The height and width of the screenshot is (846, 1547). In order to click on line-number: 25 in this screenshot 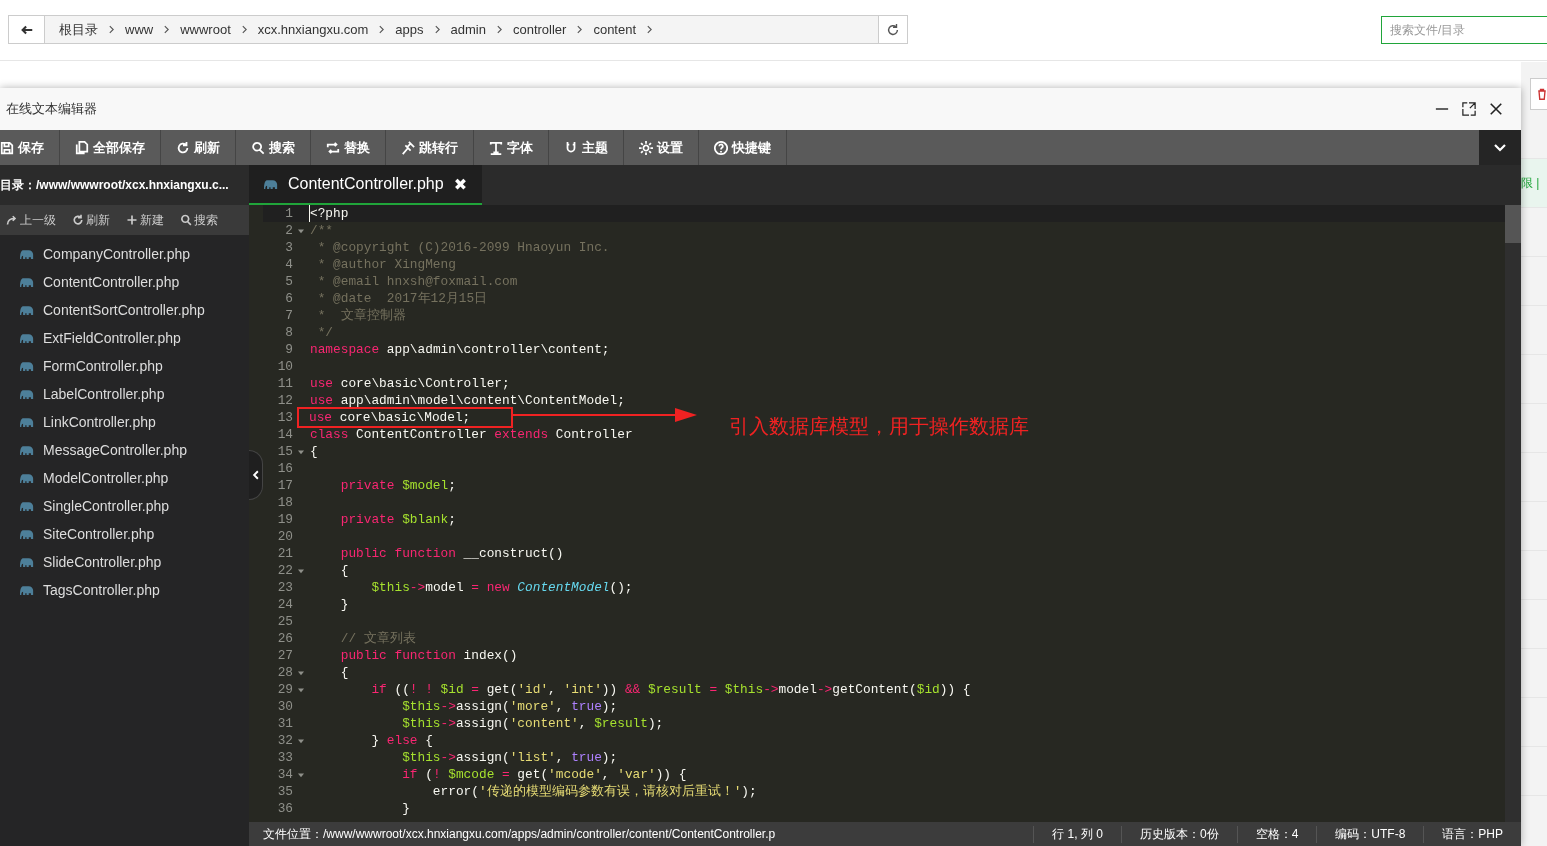, I will do `click(284, 621)`.